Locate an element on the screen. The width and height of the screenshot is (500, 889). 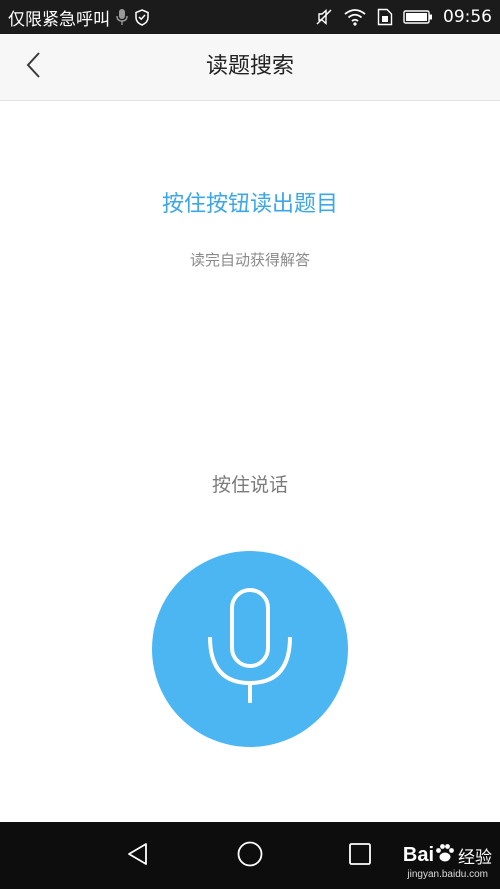
nav-home-button is located at coordinates (250, 856).